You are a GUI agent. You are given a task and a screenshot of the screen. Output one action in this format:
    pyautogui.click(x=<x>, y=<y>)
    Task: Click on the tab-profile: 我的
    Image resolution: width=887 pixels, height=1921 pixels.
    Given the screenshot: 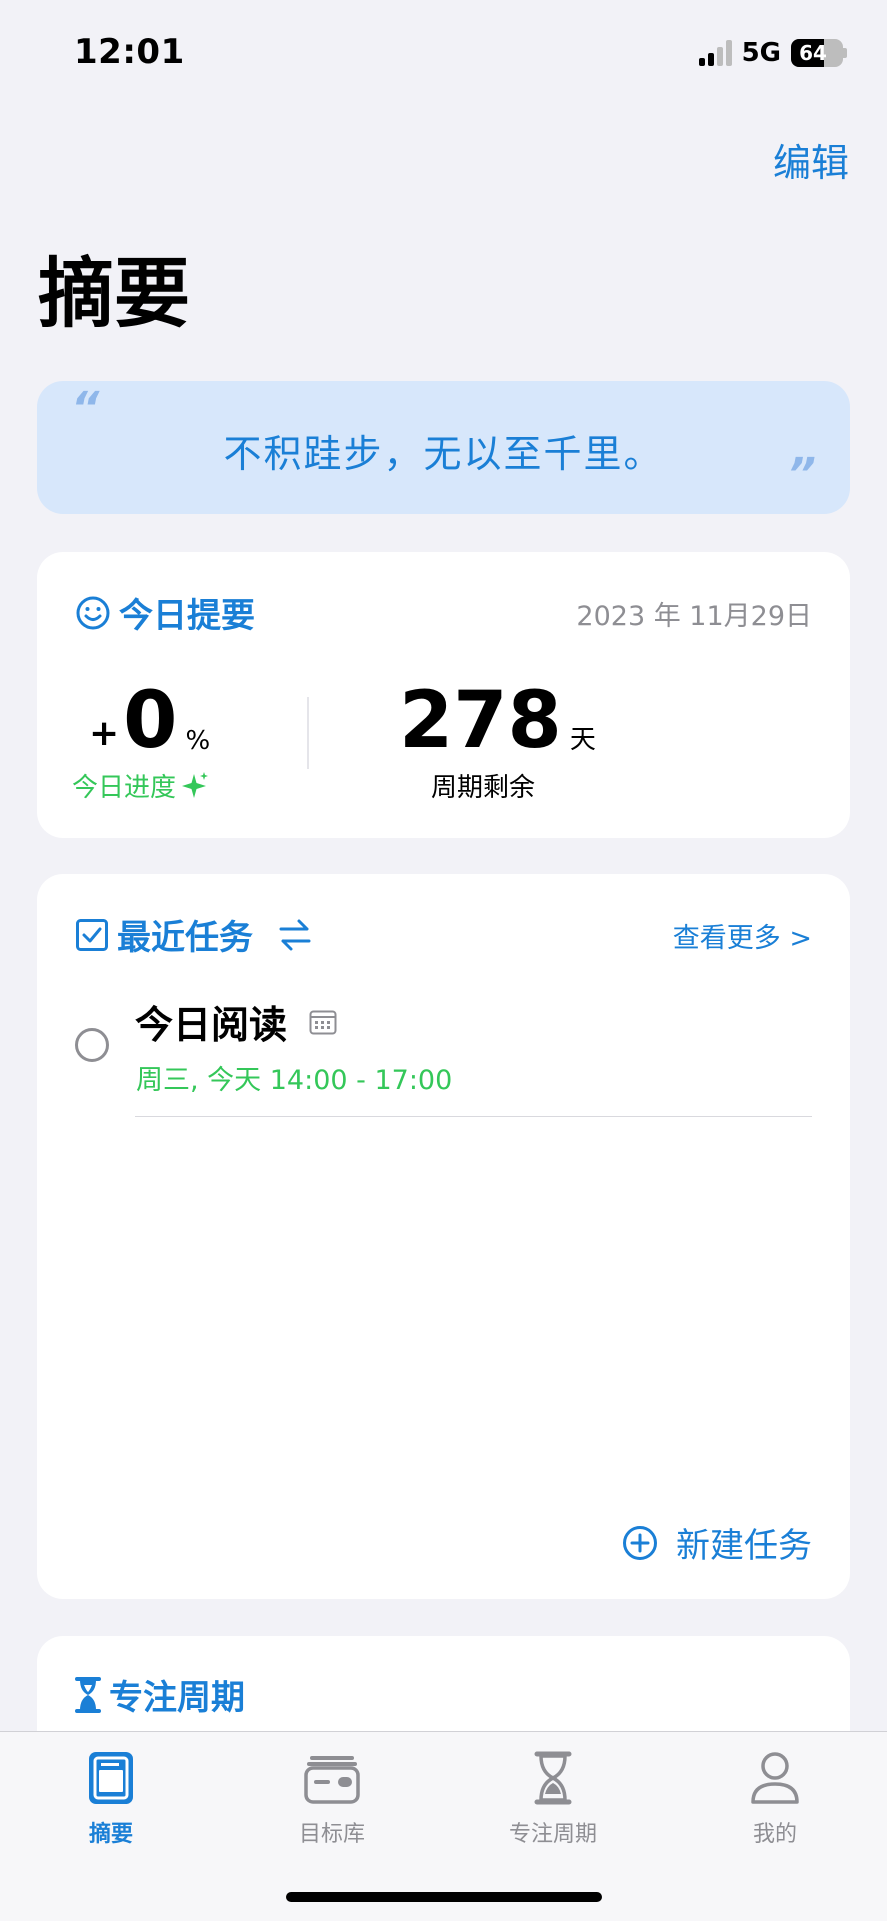 What is the action you would take?
    pyautogui.click(x=775, y=1799)
    